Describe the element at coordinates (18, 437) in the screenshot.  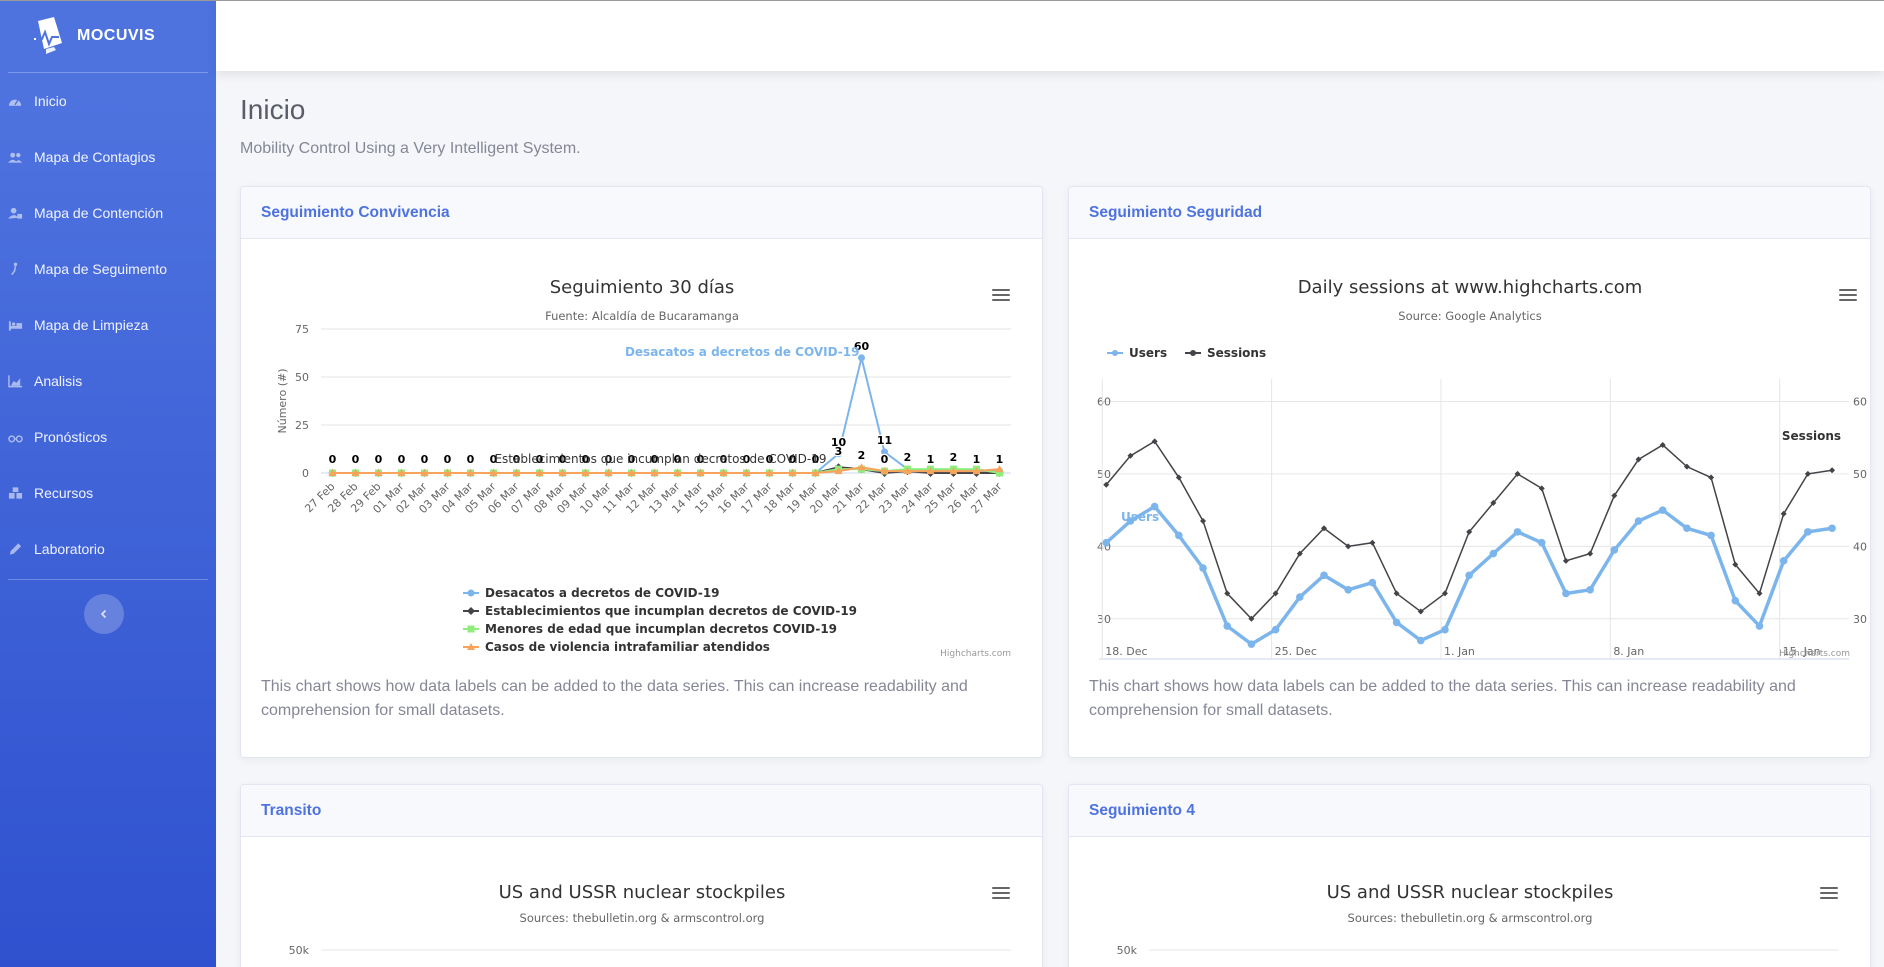
I see `glasses-icon` at that location.